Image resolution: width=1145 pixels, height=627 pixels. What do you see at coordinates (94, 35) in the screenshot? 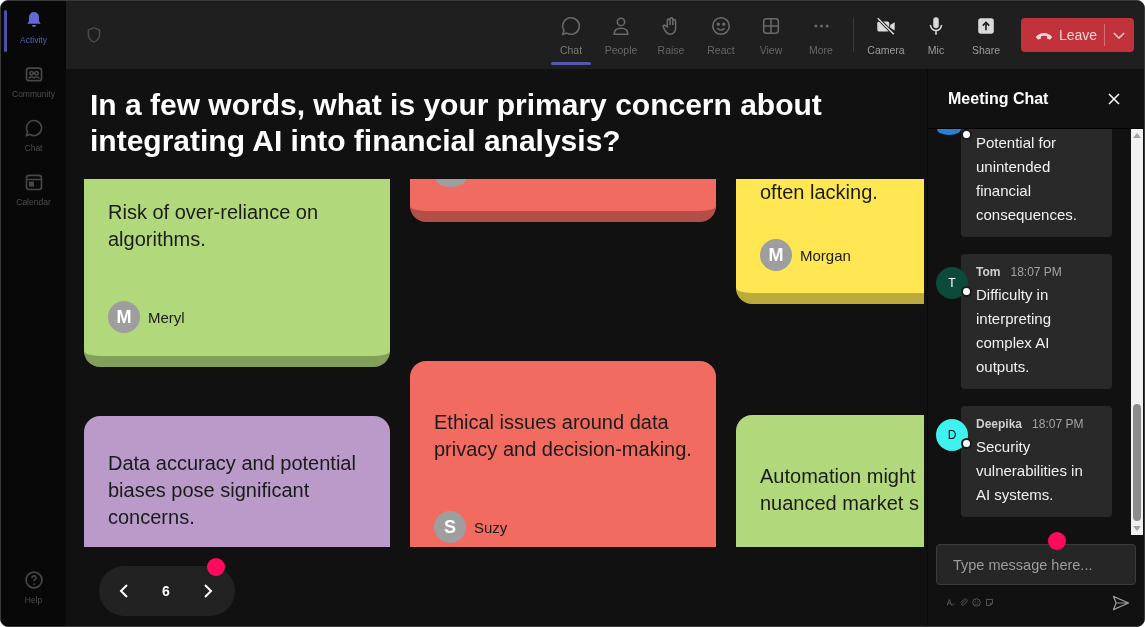
I see `shield-icon` at bounding box center [94, 35].